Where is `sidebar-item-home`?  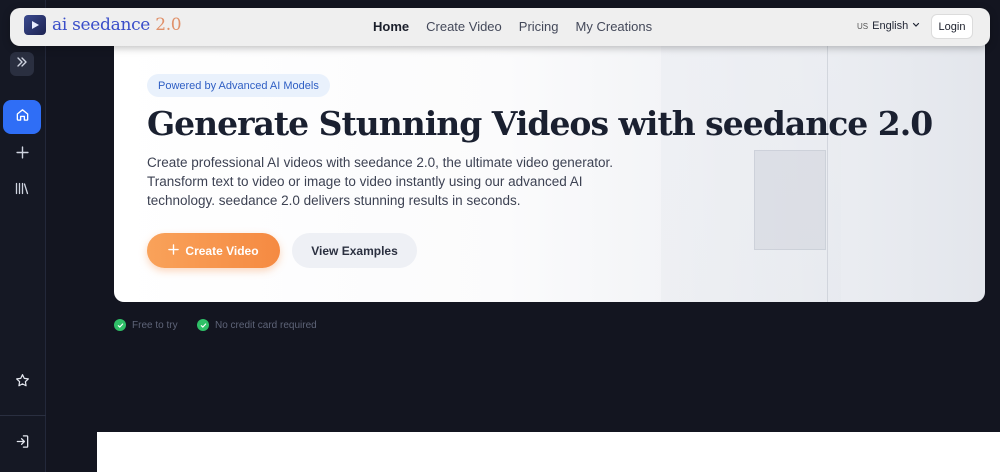
sidebar-item-home is located at coordinates (22, 117).